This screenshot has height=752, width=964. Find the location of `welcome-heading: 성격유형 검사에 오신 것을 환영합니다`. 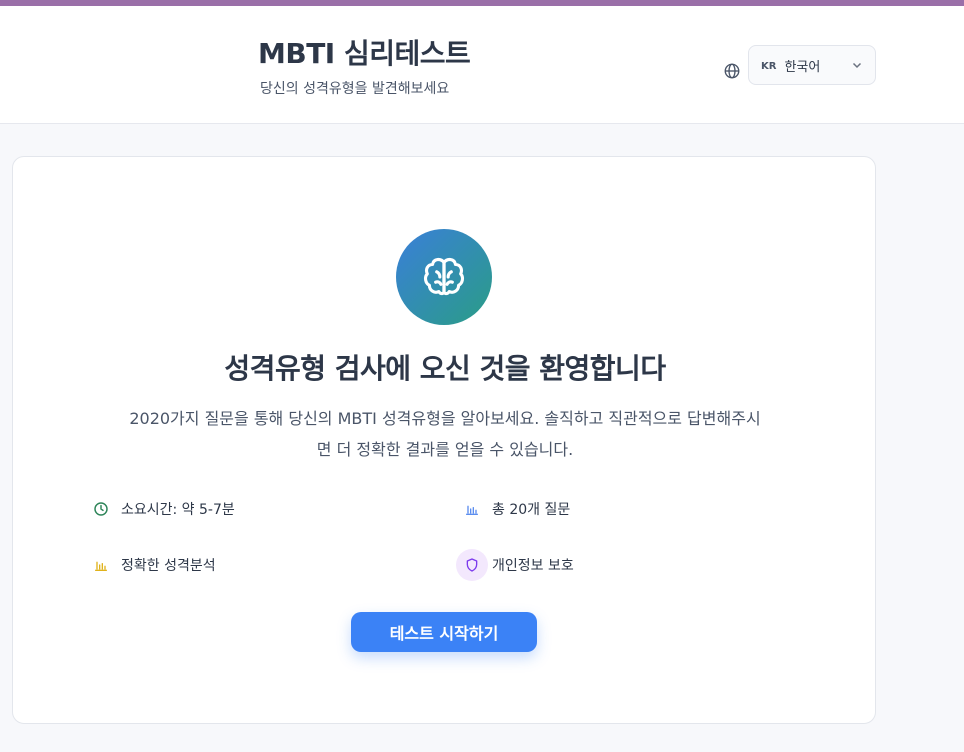

welcome-heading: 성격유형 검사에 오신 것을 환영합니다 is located at coordinates (445, 368).